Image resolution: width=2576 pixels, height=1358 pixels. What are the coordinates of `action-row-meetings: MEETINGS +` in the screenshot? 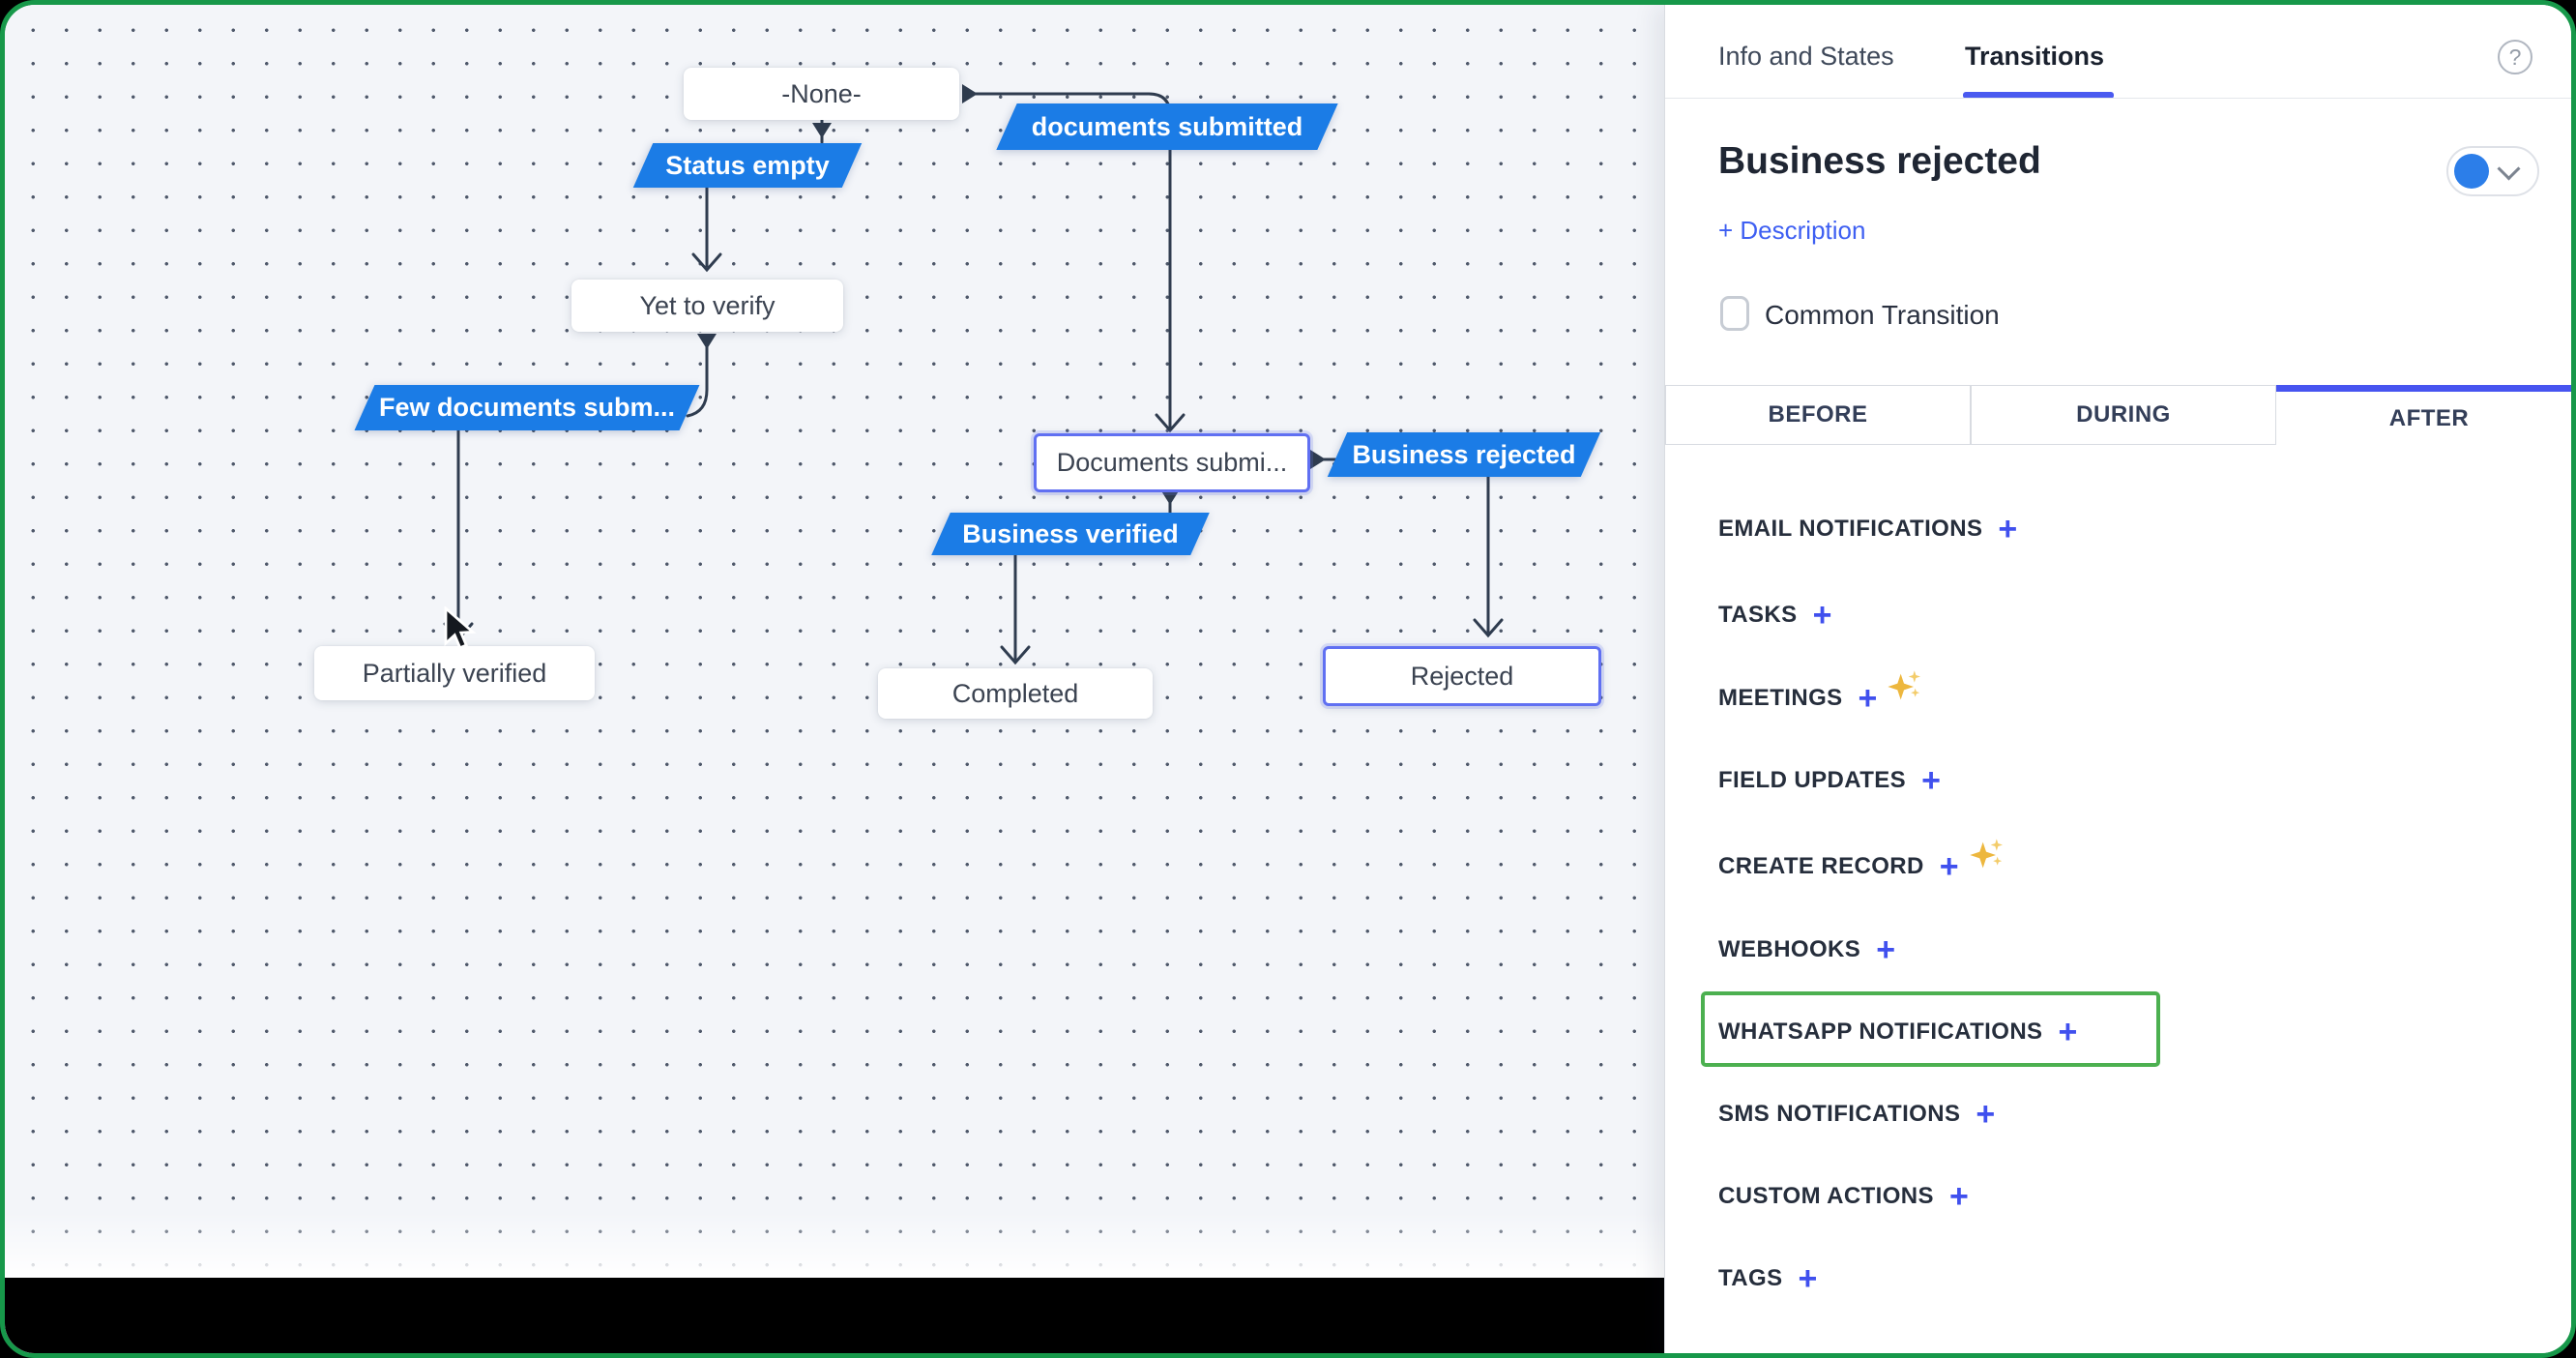 It's located at (1820, 693).